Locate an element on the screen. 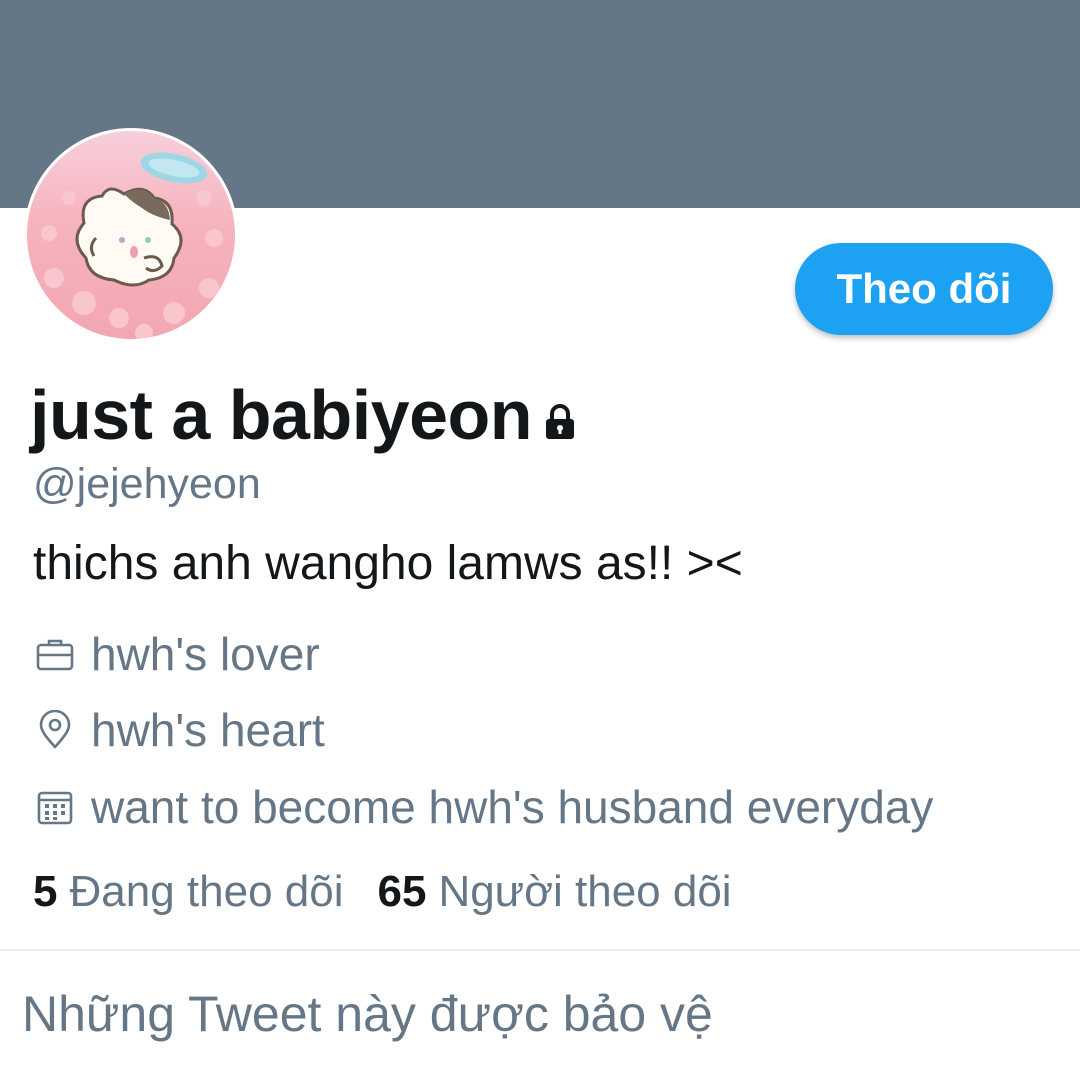  following-link: 5 Đang theo dõi is located at coordinates (188, 892).